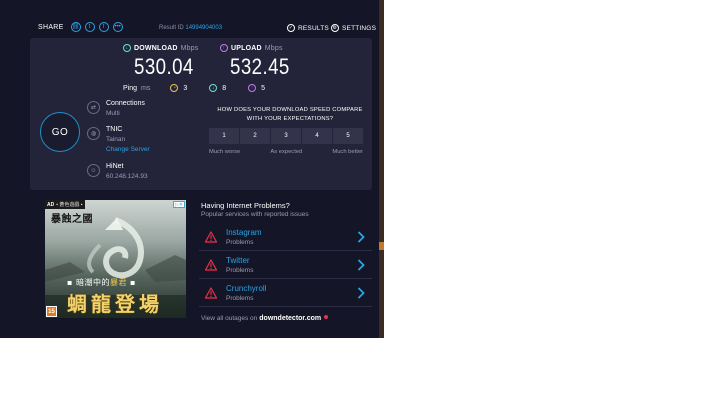 The image size is (720, 405). I want to click on upload-label: UPLOAD, so click(246, 48).